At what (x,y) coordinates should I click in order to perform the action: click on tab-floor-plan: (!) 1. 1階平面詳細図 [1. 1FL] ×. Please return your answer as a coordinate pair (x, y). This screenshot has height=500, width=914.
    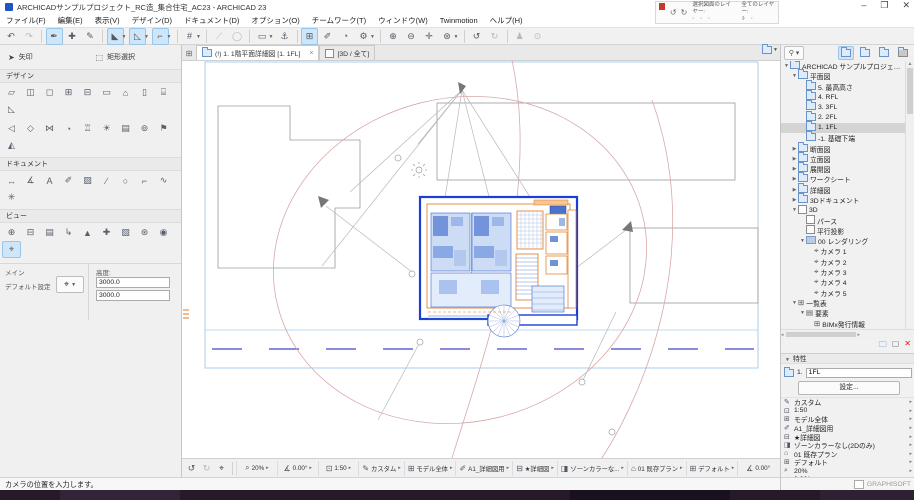
    Looking at the image, I should click on (258, 52).